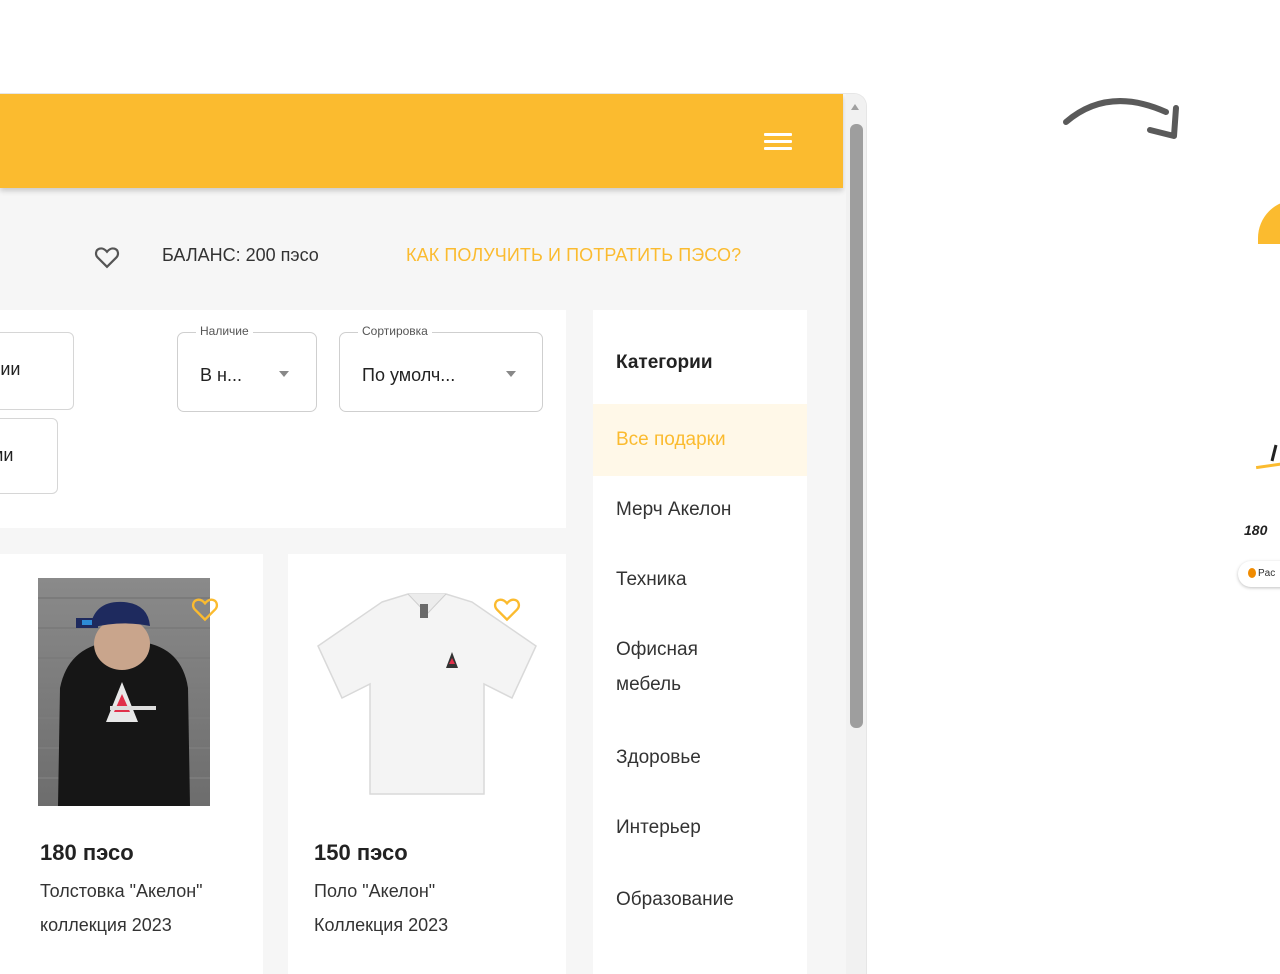  Describe the element at coordinates (855, 107) in the screenshot. I see `scroll-up-arrow-icon` at that location.